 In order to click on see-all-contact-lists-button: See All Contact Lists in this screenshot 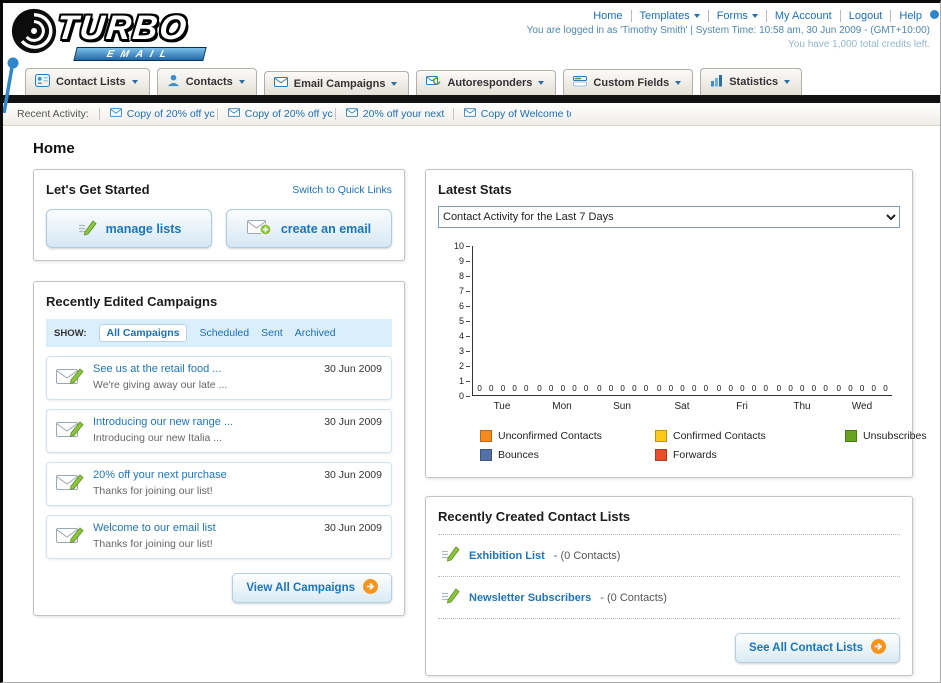, I will do `click(817, 648)`.